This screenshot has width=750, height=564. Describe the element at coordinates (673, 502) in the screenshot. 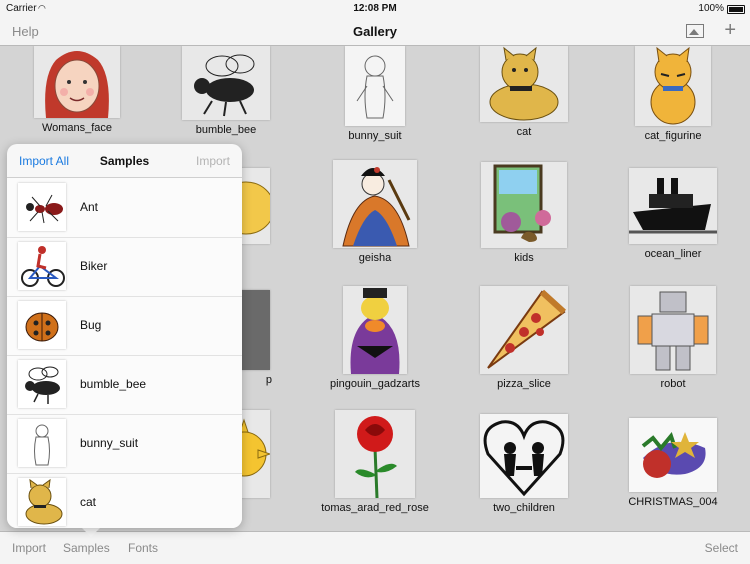

I see `gallery-item-label: CHRISTMAS_004` at that location.